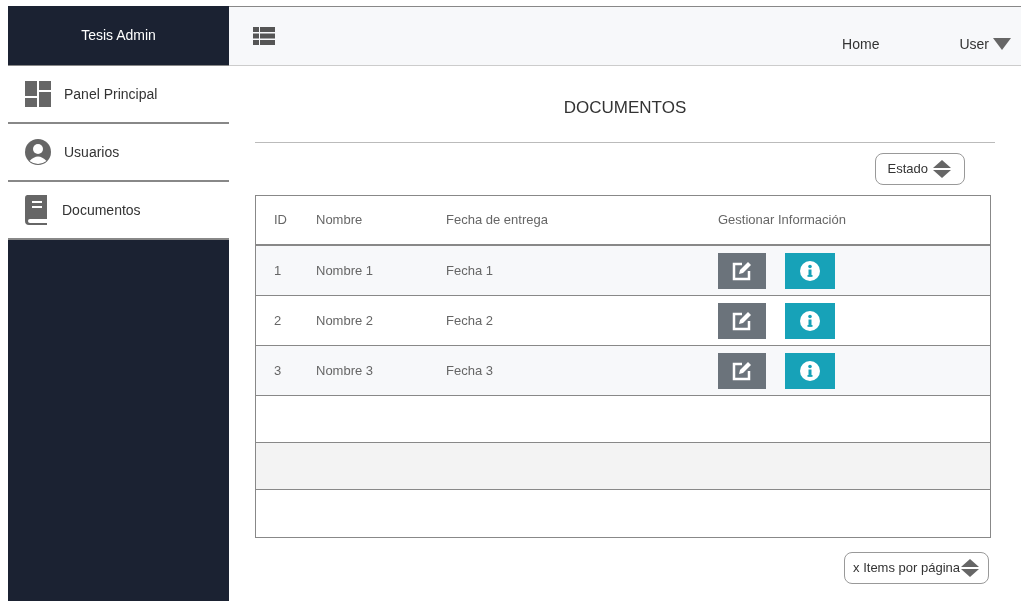  What do you see at coordinates (497, 220) in the screenshot?
I see `column-header: Fecha de entrega` at bounding box center [497, 220].